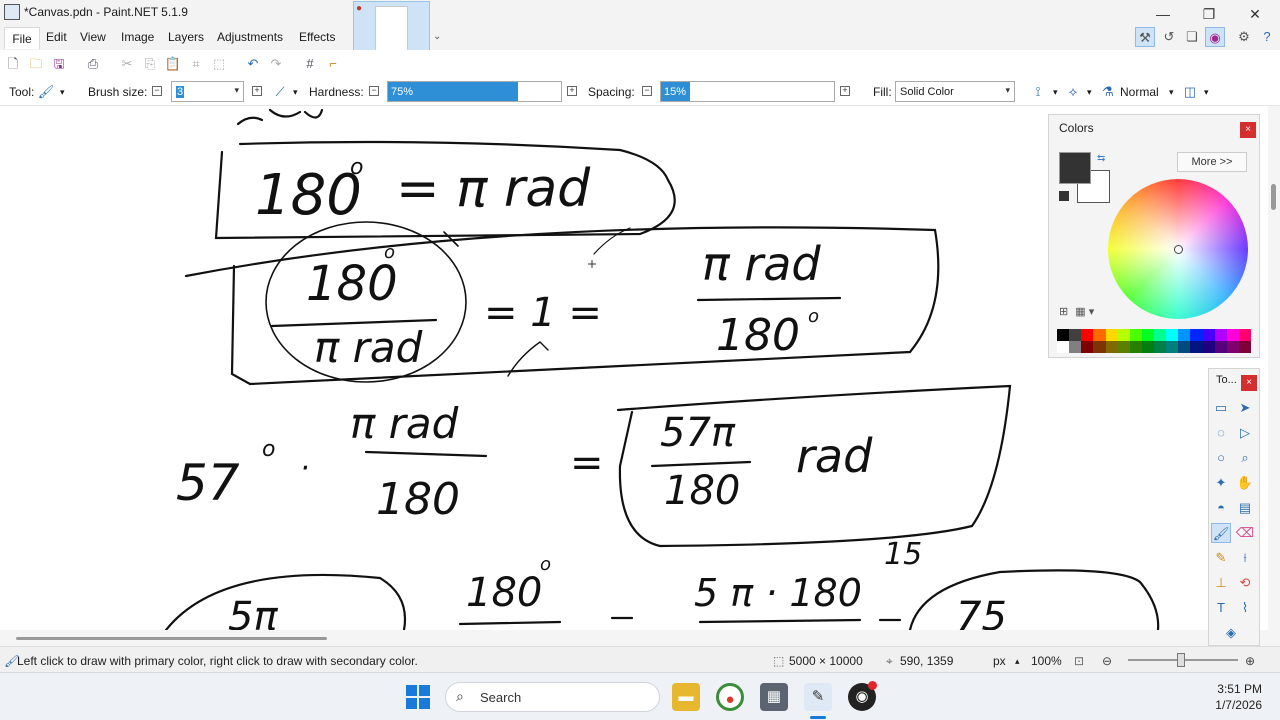 Image resolution: width=1280 pixels, height=720 pixels. Describe the element at coordinates (1245, 483) in the screenshot. I see `pan-icon: ✋` at that location.